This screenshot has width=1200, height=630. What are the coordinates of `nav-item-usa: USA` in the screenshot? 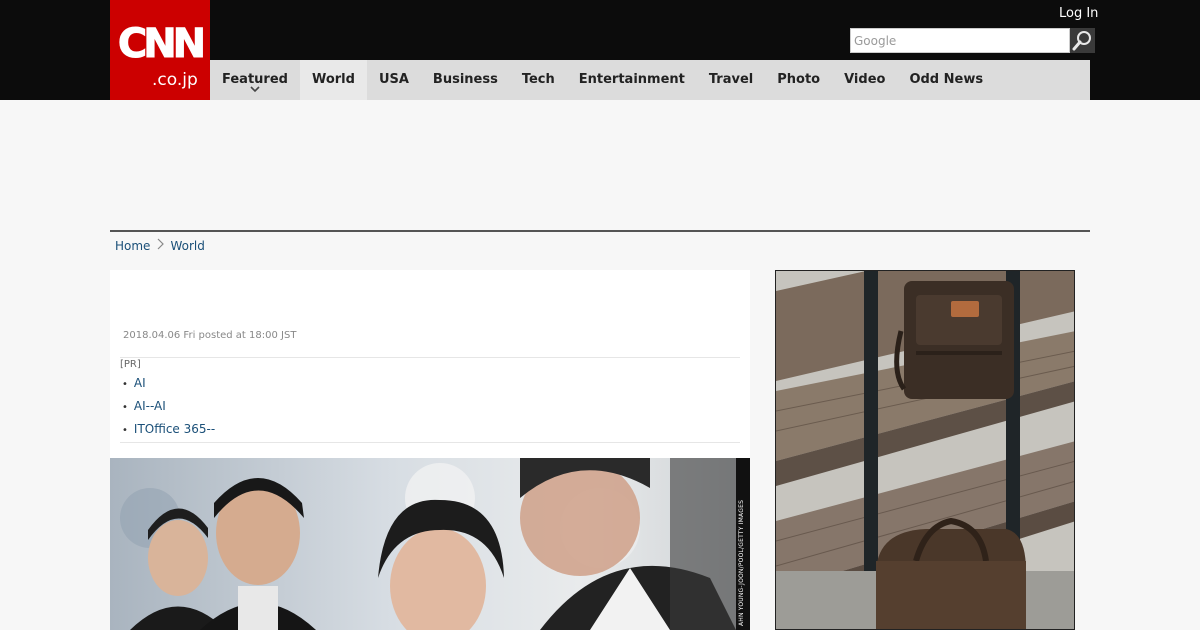 It's located at (394, 80).